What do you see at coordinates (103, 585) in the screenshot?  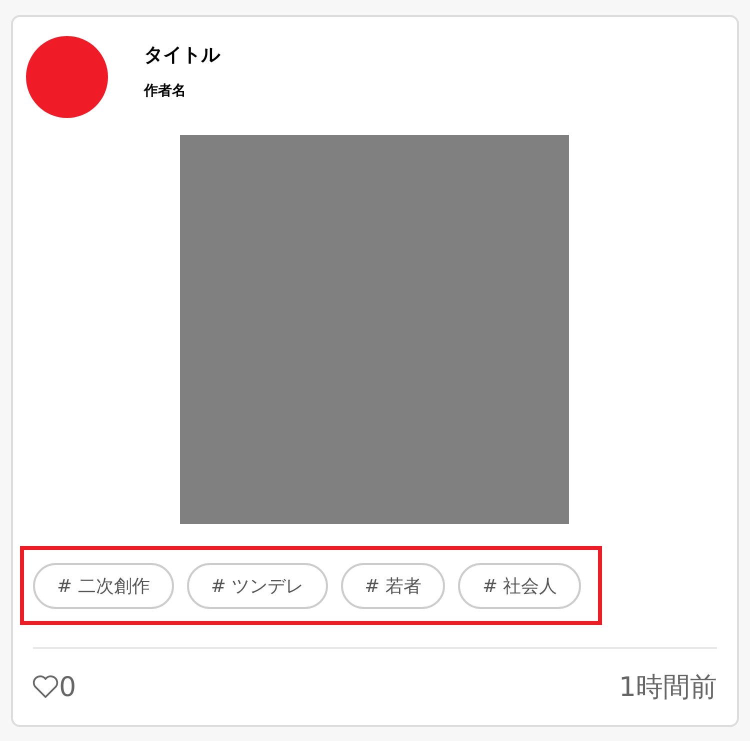 I see `tag-chip: # 二次創作` at bounding box center [103, 585].